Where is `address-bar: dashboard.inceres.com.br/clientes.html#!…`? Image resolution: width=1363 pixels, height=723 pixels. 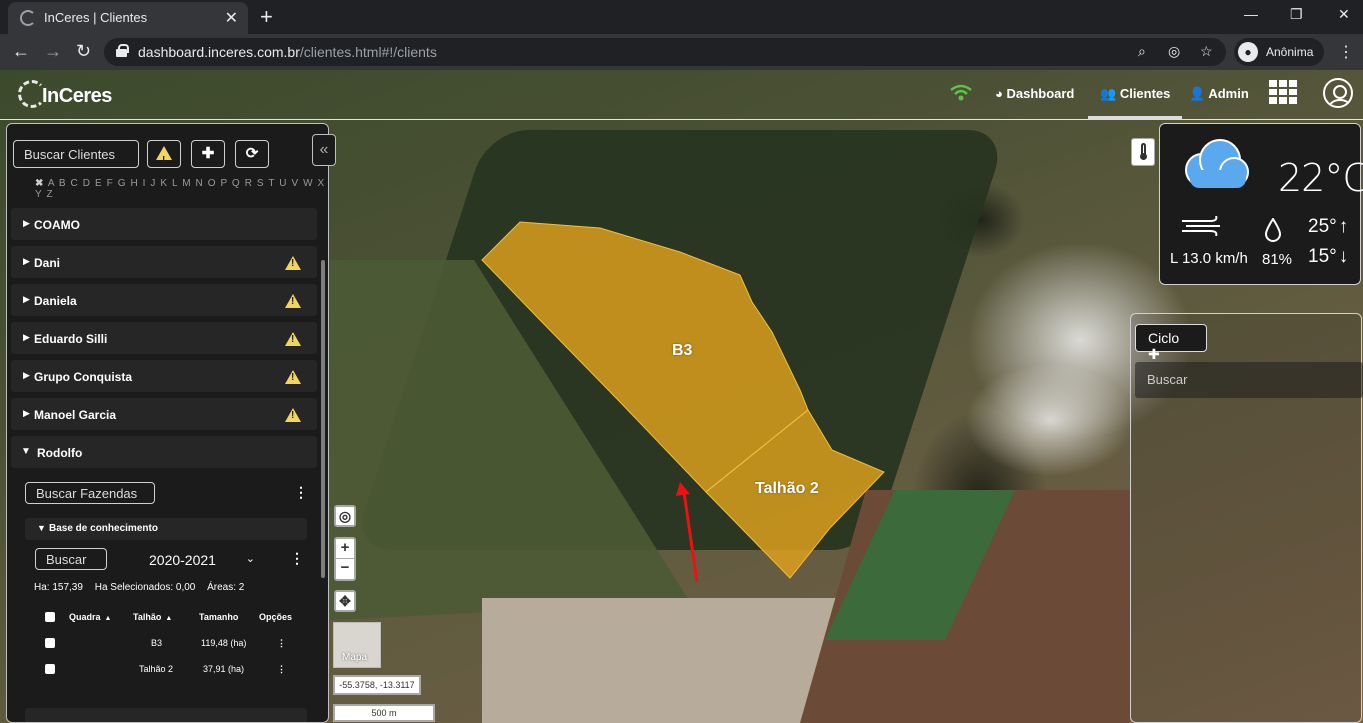 address-bar: dashboard.inceres.com.br/clientes.html#!… is located at coordinates (665, 52).